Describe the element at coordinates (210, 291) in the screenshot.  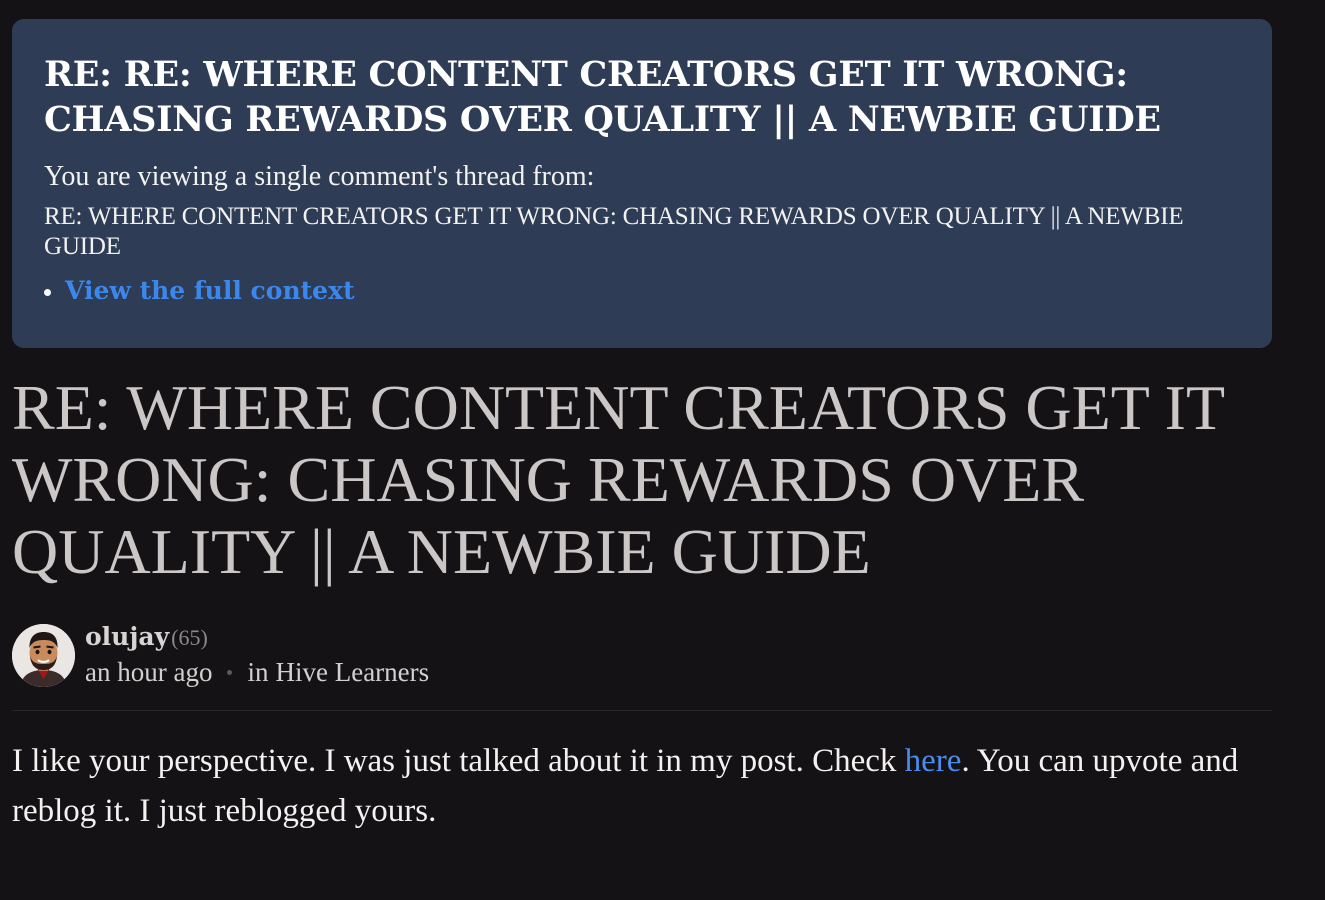
I see `view-full-context-link: View the full context` at that location.